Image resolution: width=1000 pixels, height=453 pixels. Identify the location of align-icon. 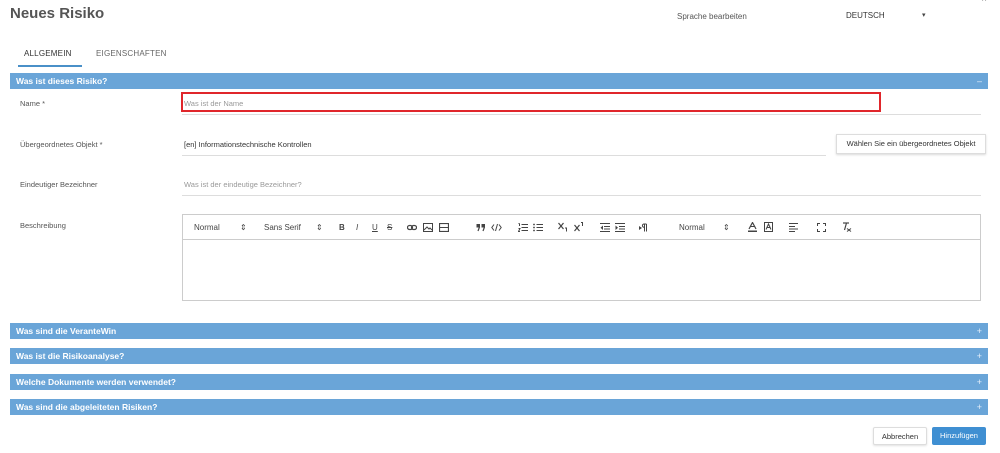
(793, 227).